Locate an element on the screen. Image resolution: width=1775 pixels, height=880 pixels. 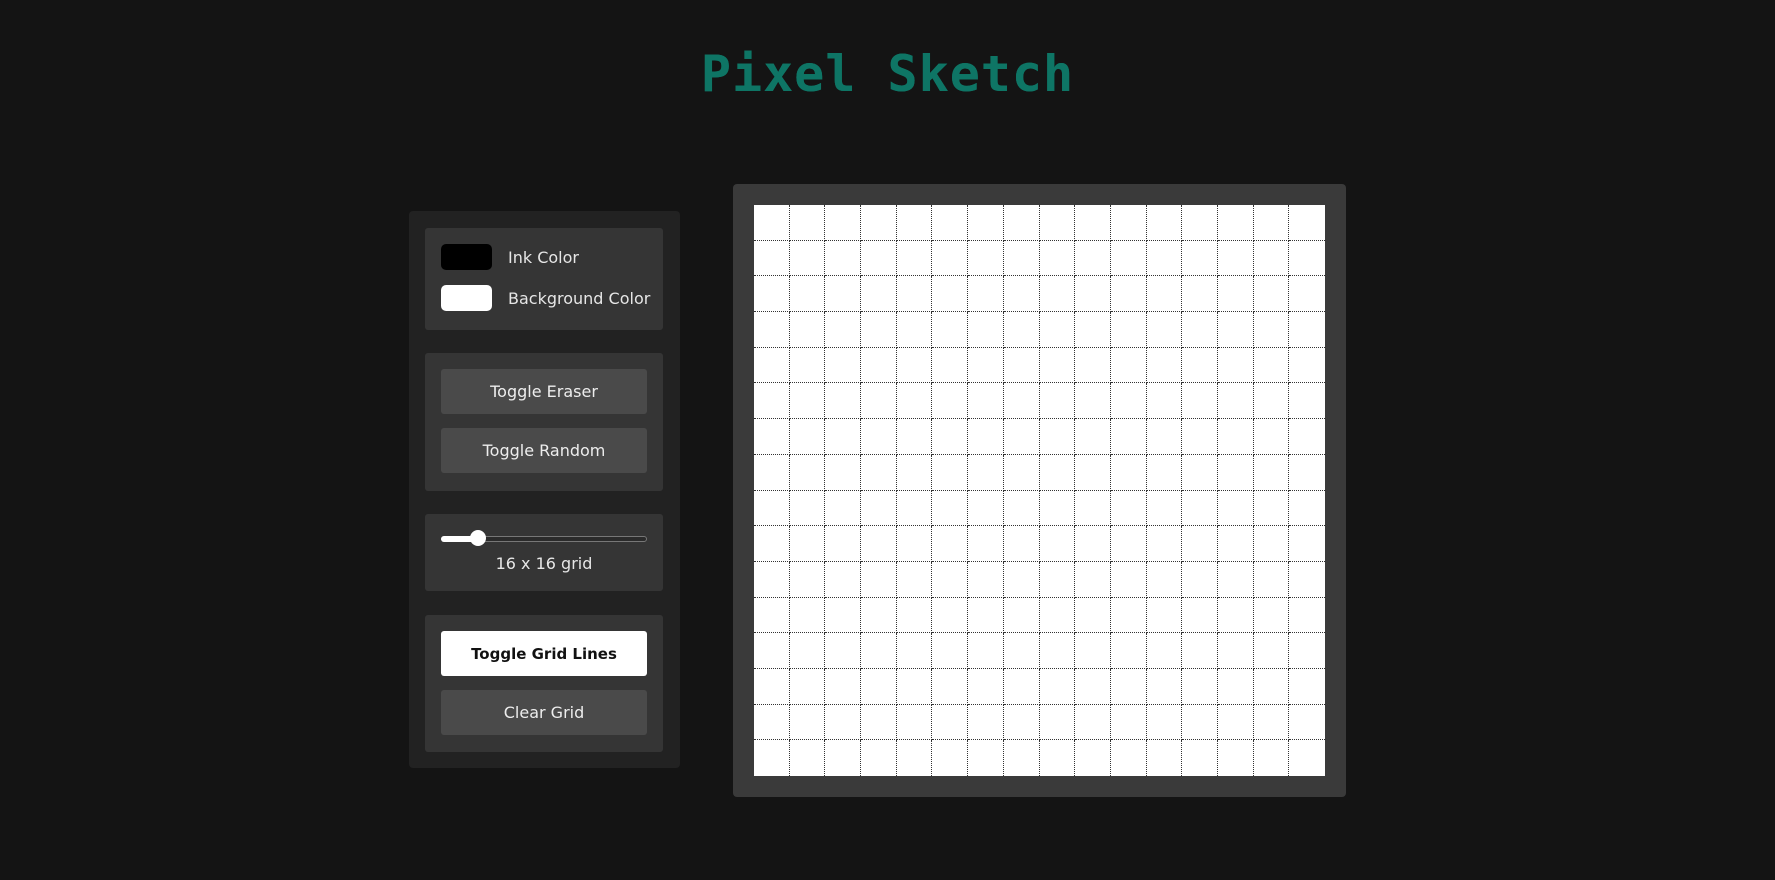
background-color-swatch is located at coordinates (466, 298).